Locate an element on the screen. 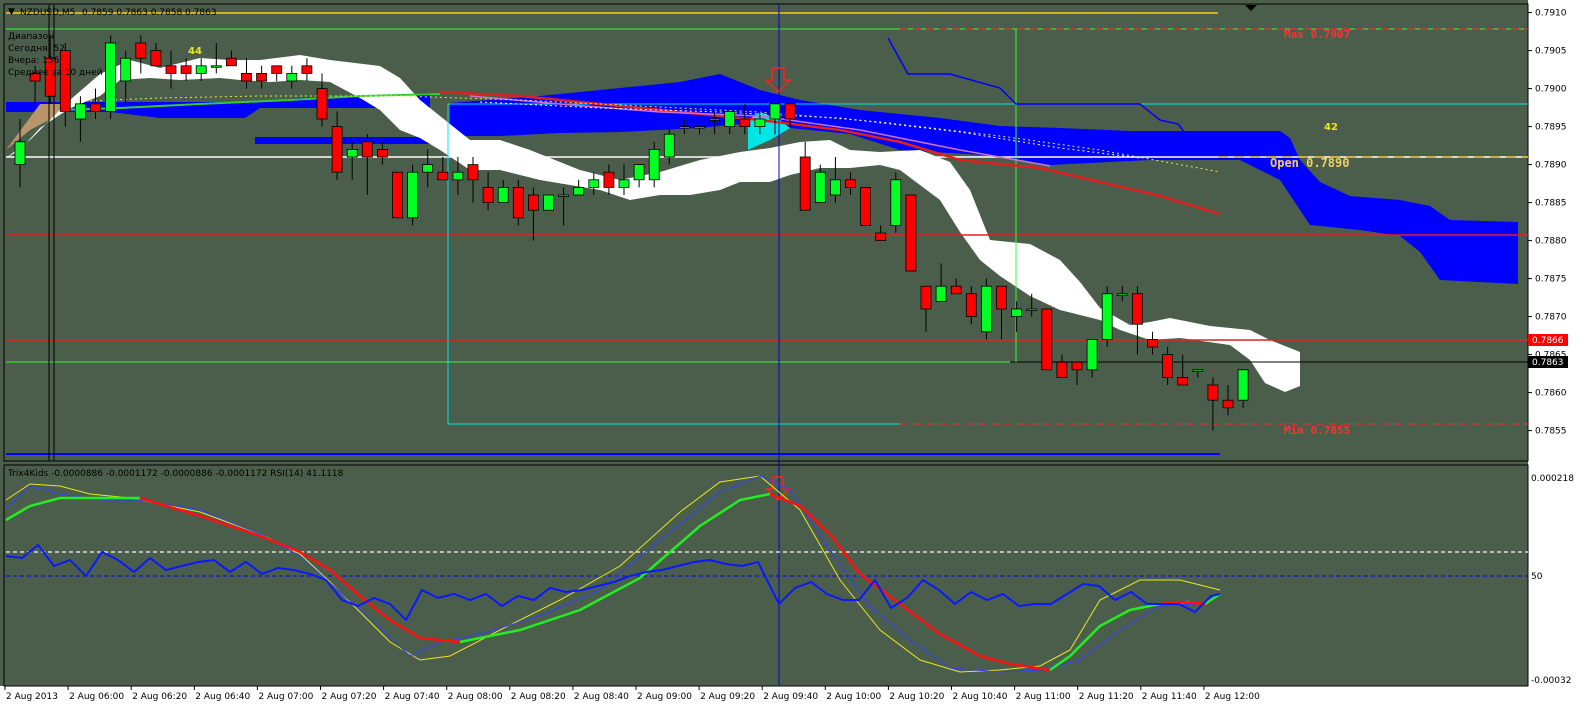  current-price-label: 0.7863 is located at coordinates (1548, 363).